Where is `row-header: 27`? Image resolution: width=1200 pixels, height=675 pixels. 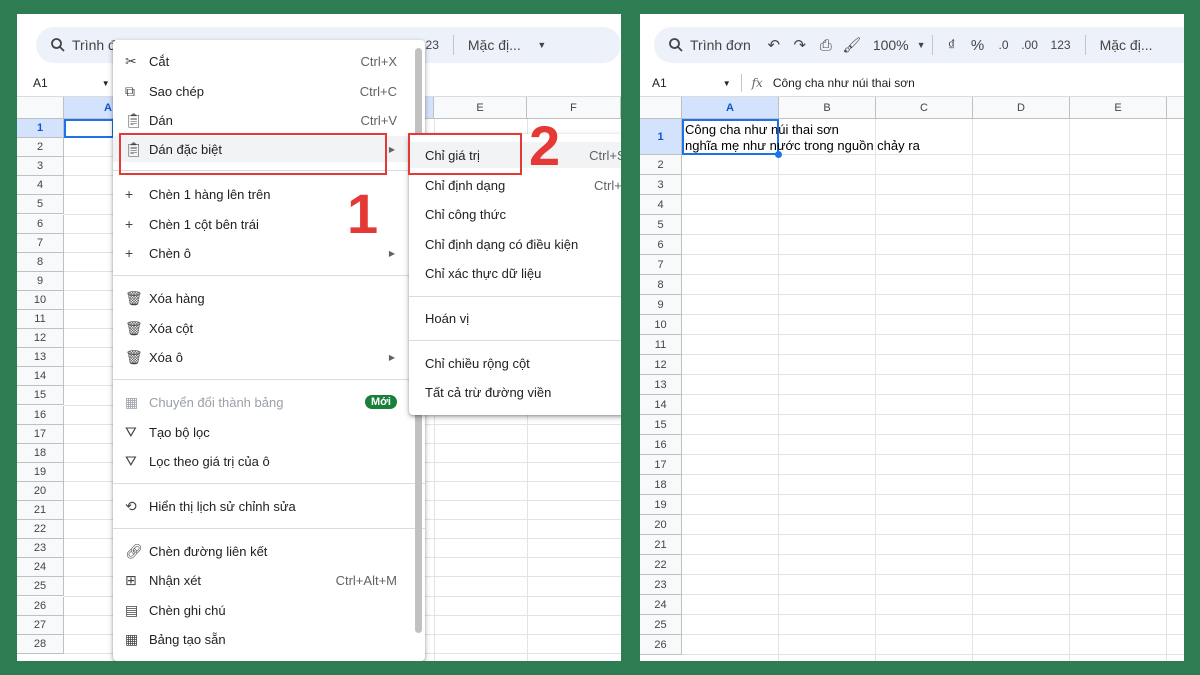
row-header: 27 is located at coordinates (40, 625).